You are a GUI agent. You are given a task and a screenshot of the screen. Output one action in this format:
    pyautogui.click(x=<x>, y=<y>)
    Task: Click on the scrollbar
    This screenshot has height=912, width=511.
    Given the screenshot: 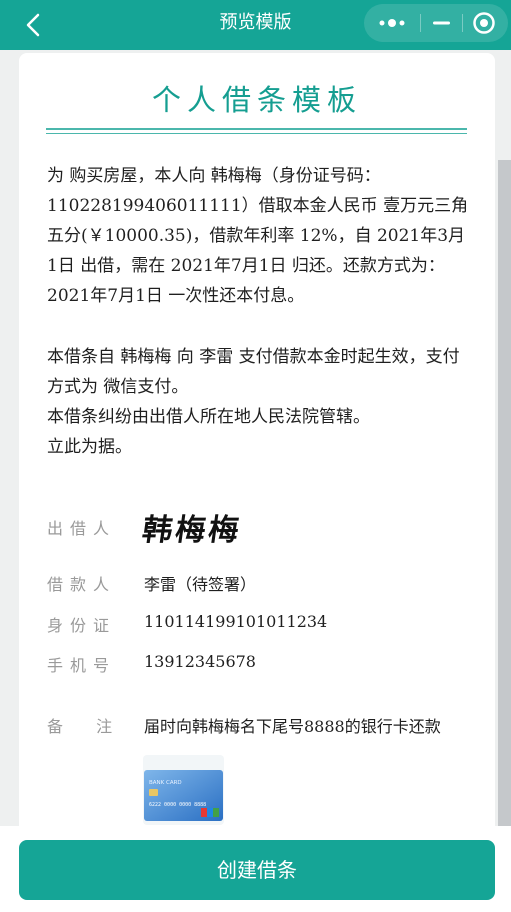 What is the action you would take?
    pyautogui.click(x=504, y=494)
    